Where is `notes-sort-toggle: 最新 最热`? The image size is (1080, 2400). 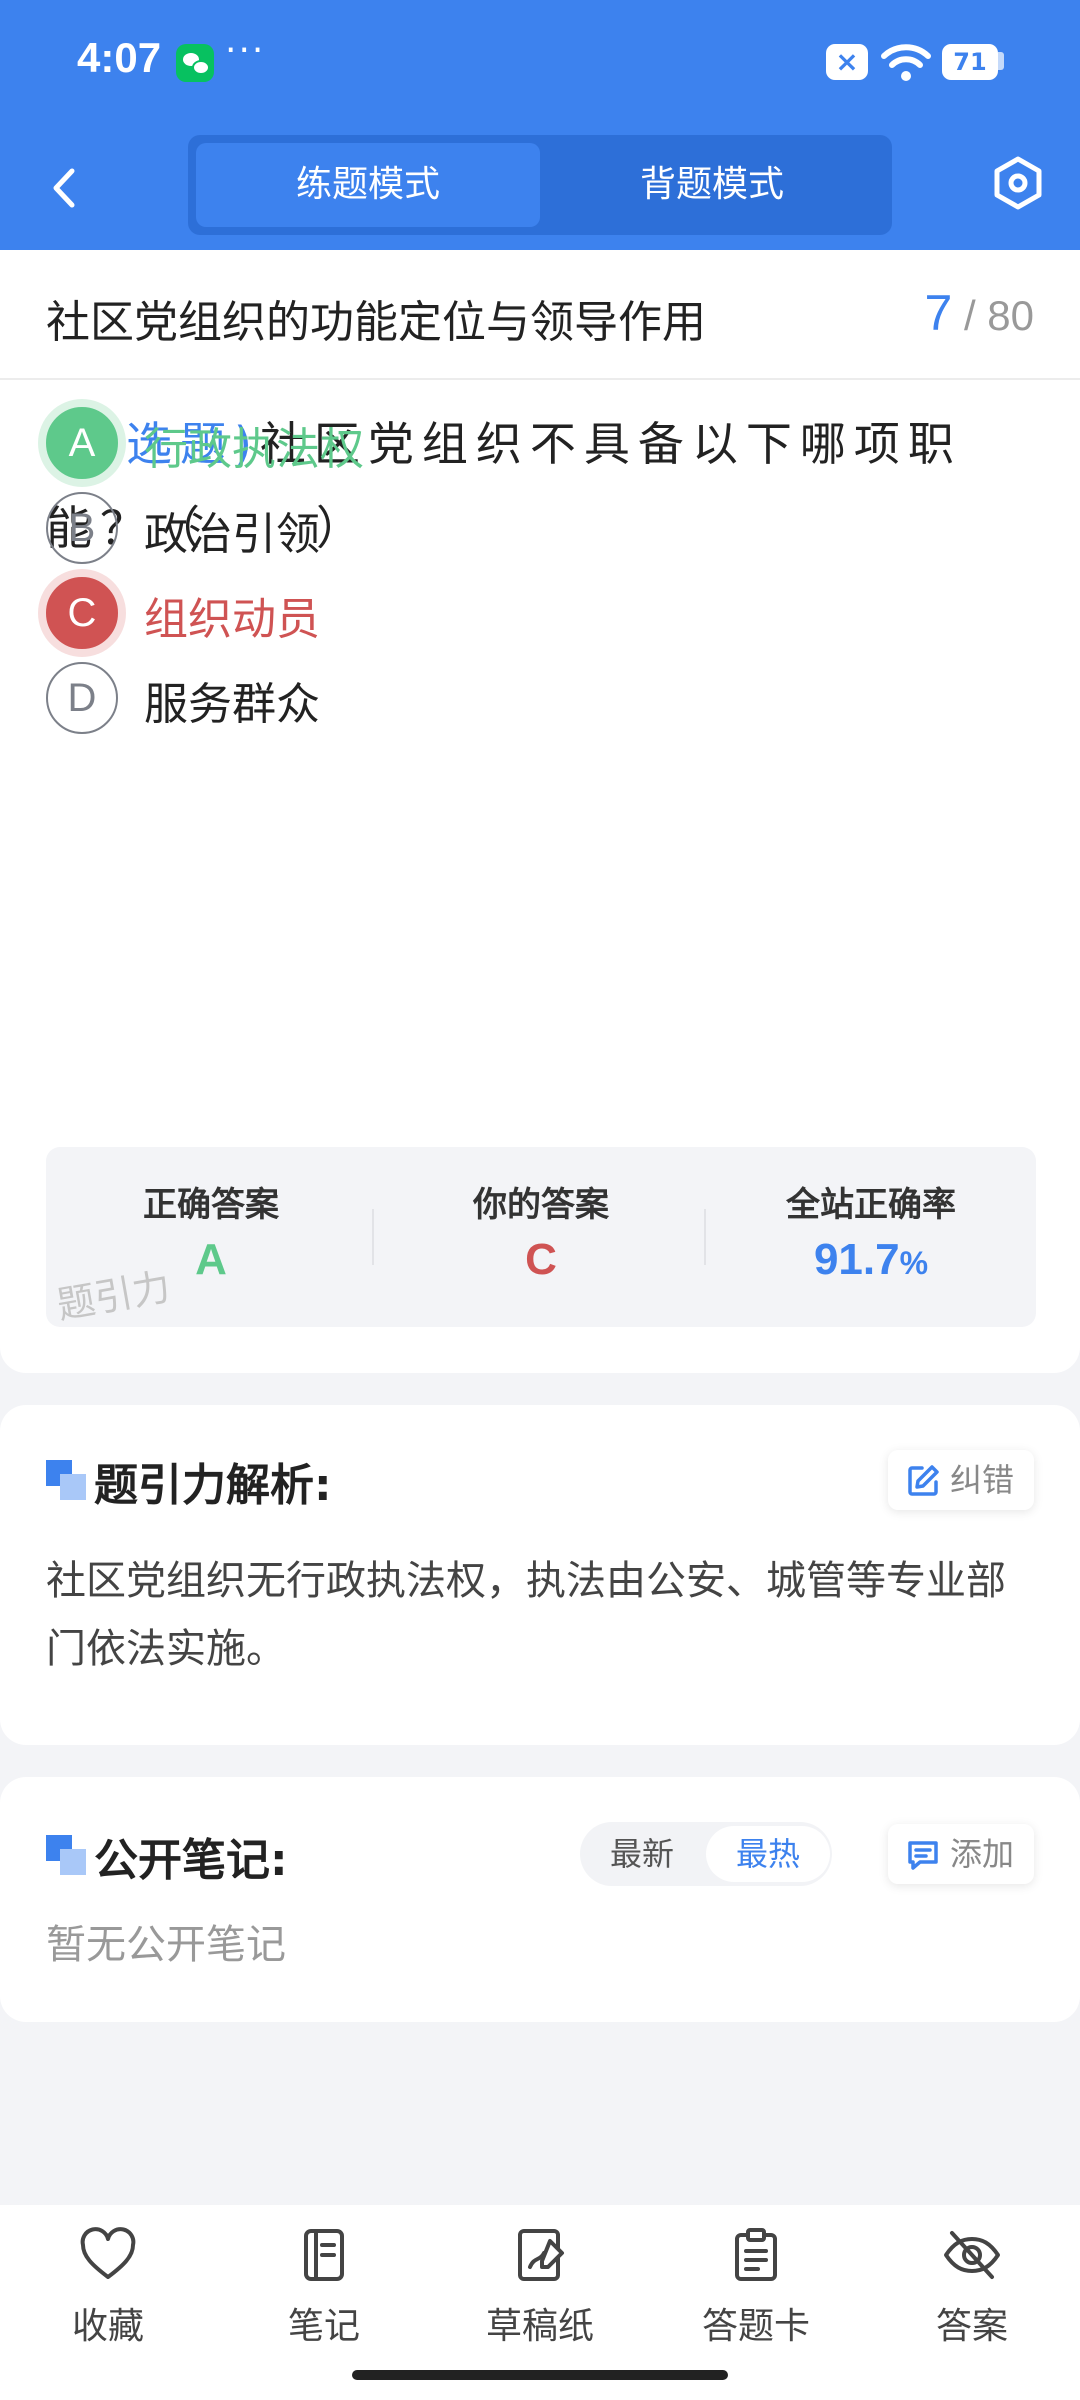
notes-sort-toggle: 最新 最热 is located at coordinates (706, 1854).